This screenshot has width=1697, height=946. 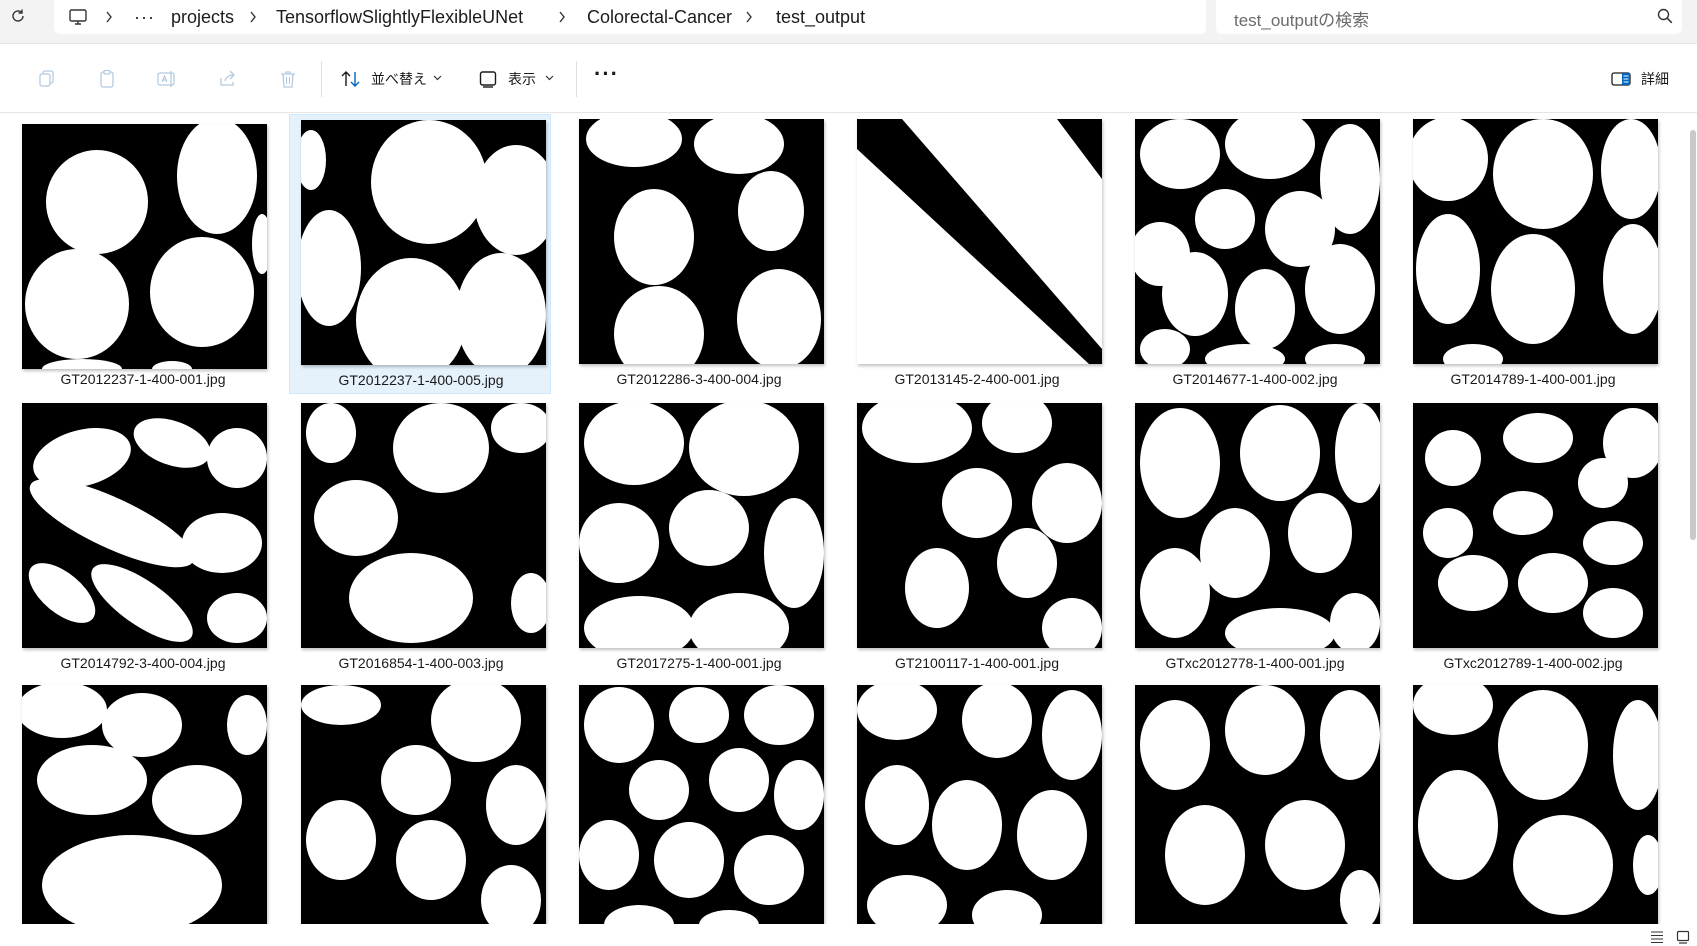 I want to click on list-view-icon, so click(x=1657, y=937).